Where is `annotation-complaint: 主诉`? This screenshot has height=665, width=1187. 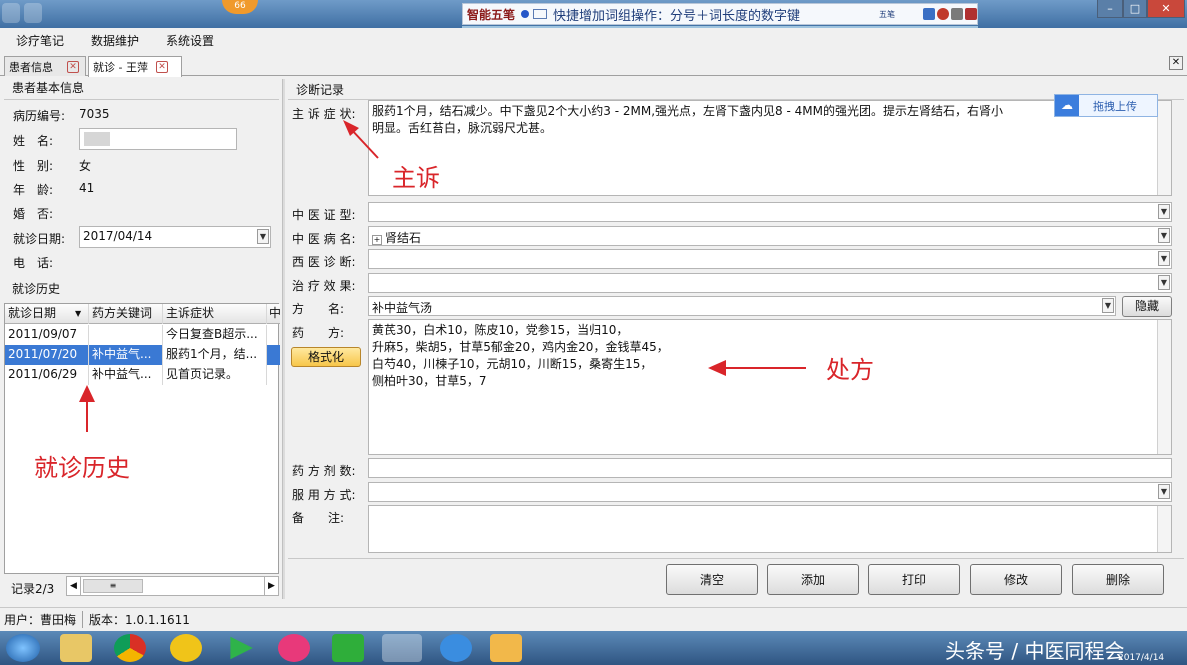 annotation-complaint: 主诉 is located at coordinates (416, 178).